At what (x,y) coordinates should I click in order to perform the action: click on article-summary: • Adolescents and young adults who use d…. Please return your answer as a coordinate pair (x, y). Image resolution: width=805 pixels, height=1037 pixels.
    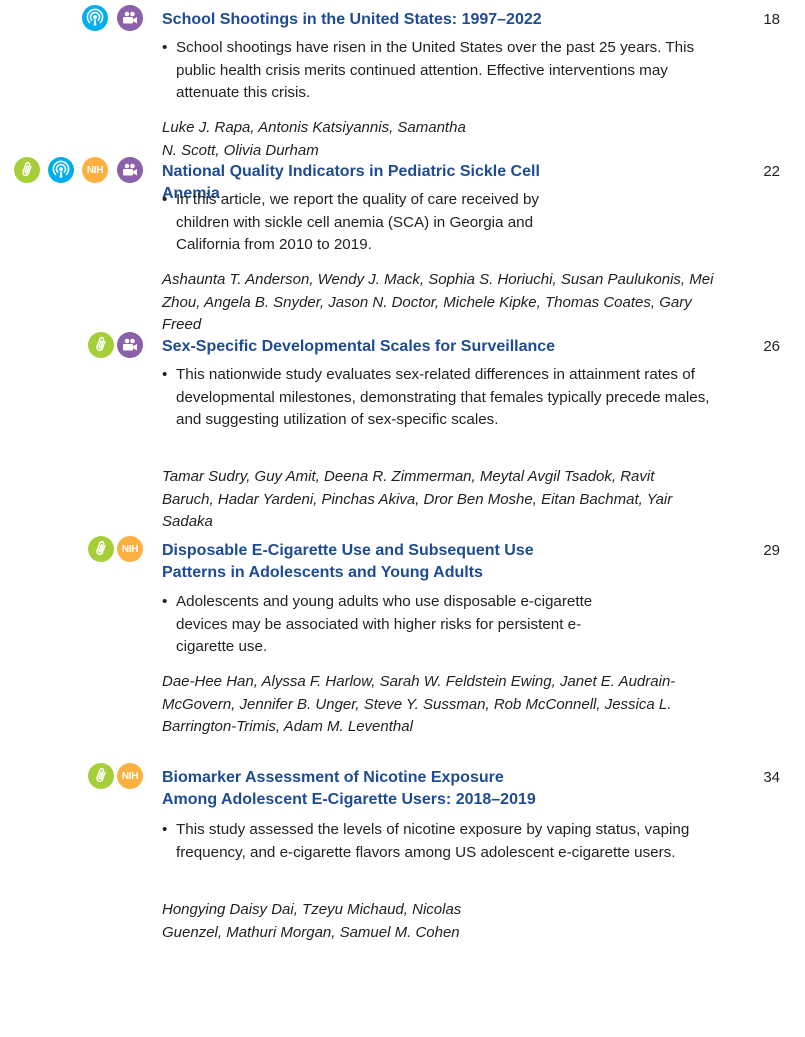
    Looking at the image, I should click on (442, 625).